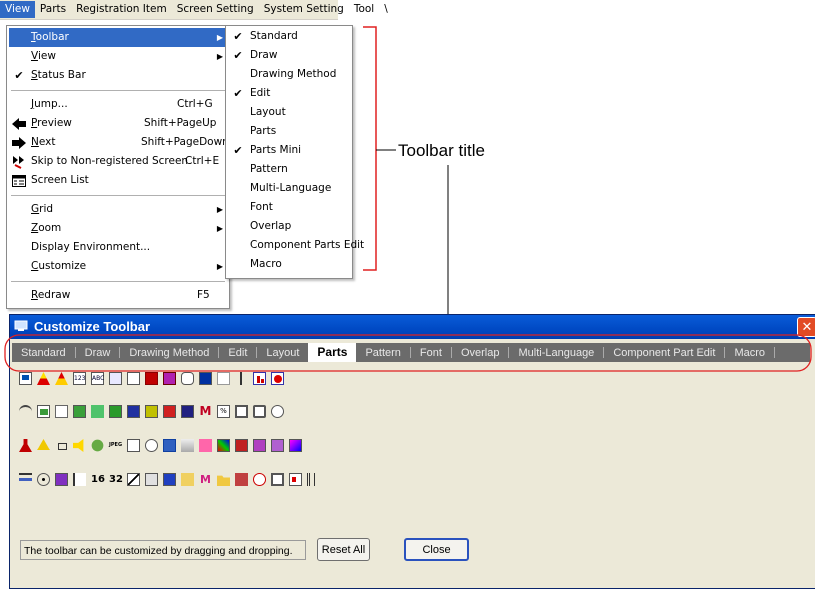  What do you see at coordinates (289, 55) in the screenshot?
I see `submenu-item-draw: ✔ Draw` at bounding box center [289, 55].